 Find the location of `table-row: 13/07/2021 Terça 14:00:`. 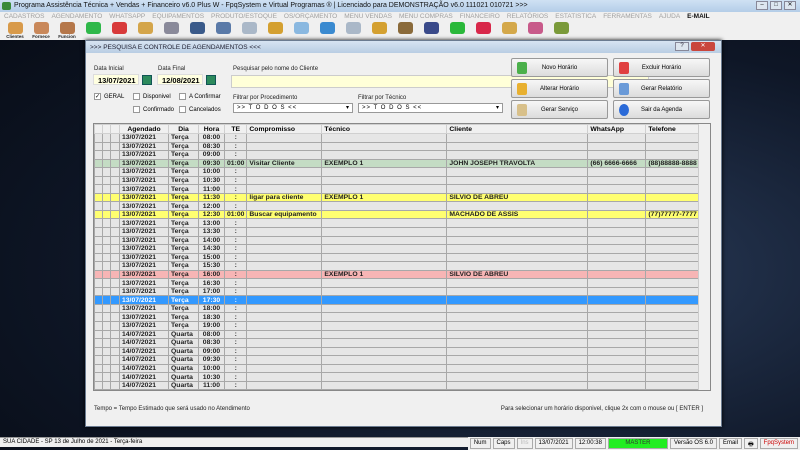

table-row: 13/07/2021 Terça 14:00: is located at coordinates (398, 240).